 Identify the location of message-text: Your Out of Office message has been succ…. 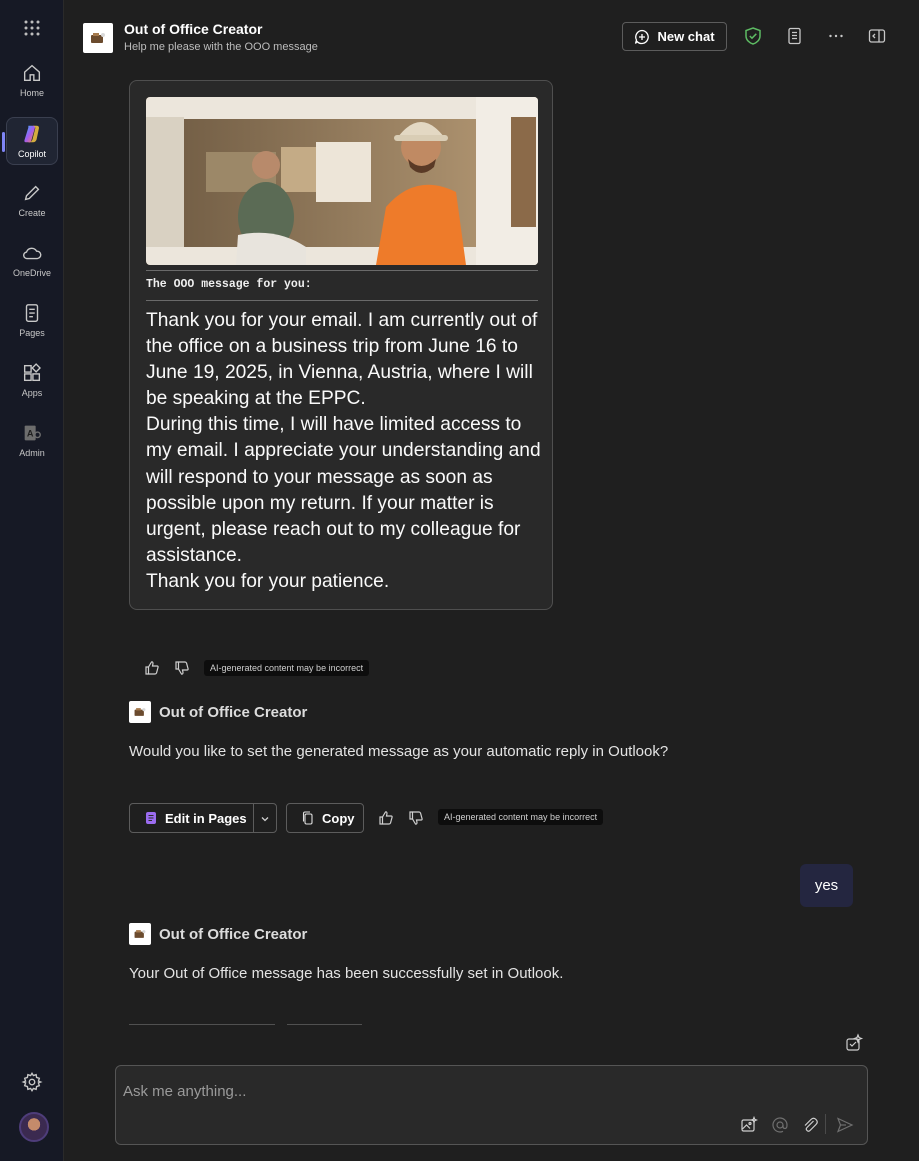
(346, 973).